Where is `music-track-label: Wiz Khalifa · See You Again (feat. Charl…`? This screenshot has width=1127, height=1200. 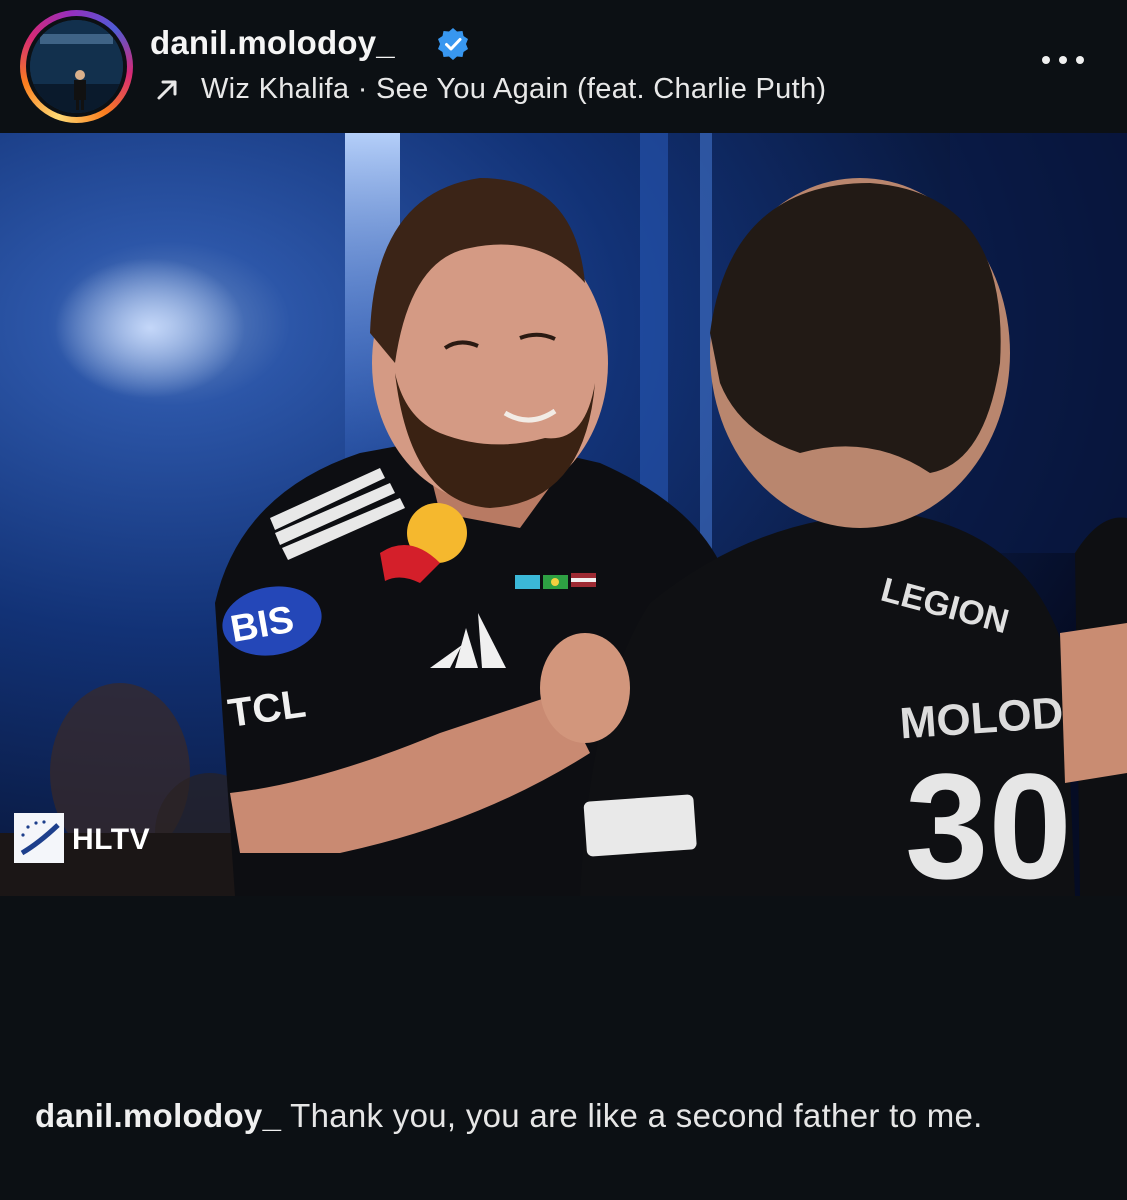
music-track-label: Wiz Khalifa · See You Again (feat. Charl… is located at coordinates (514, 89).